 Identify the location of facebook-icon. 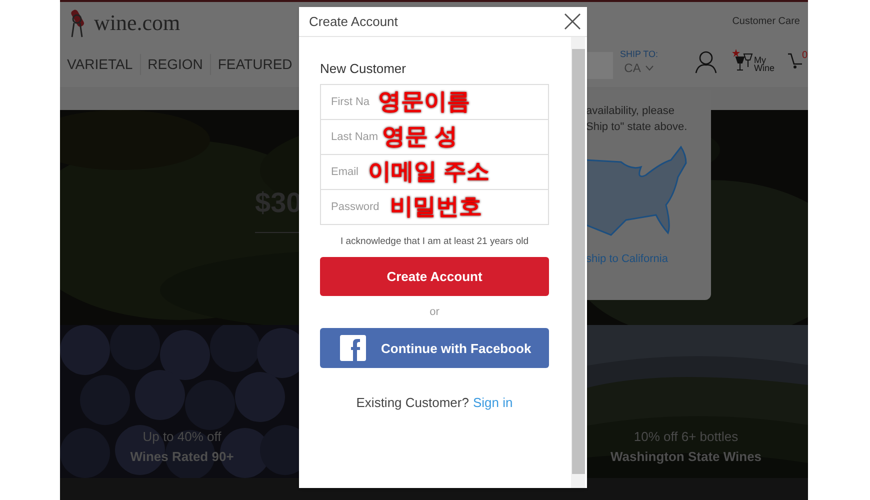
(353, 348).